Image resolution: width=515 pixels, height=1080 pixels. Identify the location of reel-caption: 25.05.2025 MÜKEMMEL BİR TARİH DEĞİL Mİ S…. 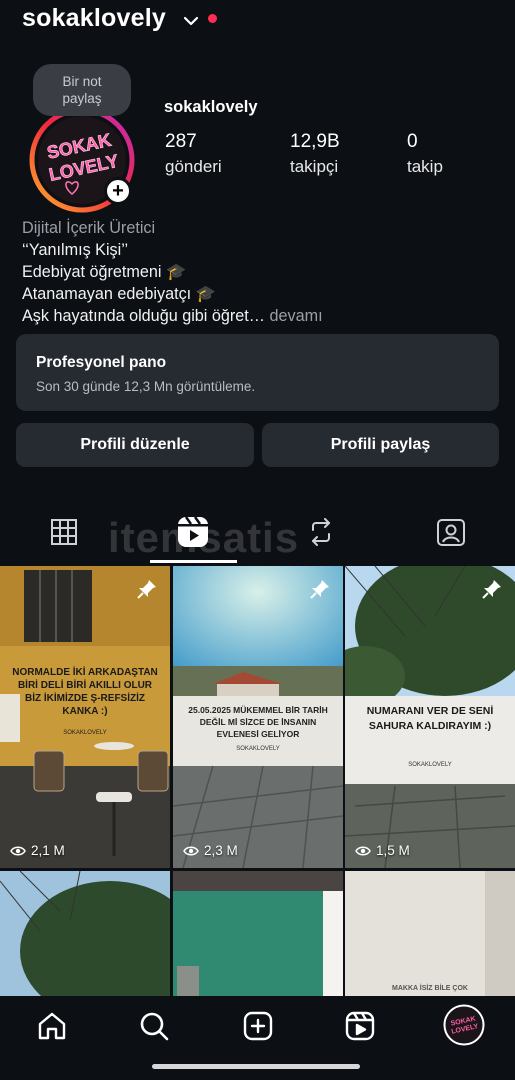
(258, 722).